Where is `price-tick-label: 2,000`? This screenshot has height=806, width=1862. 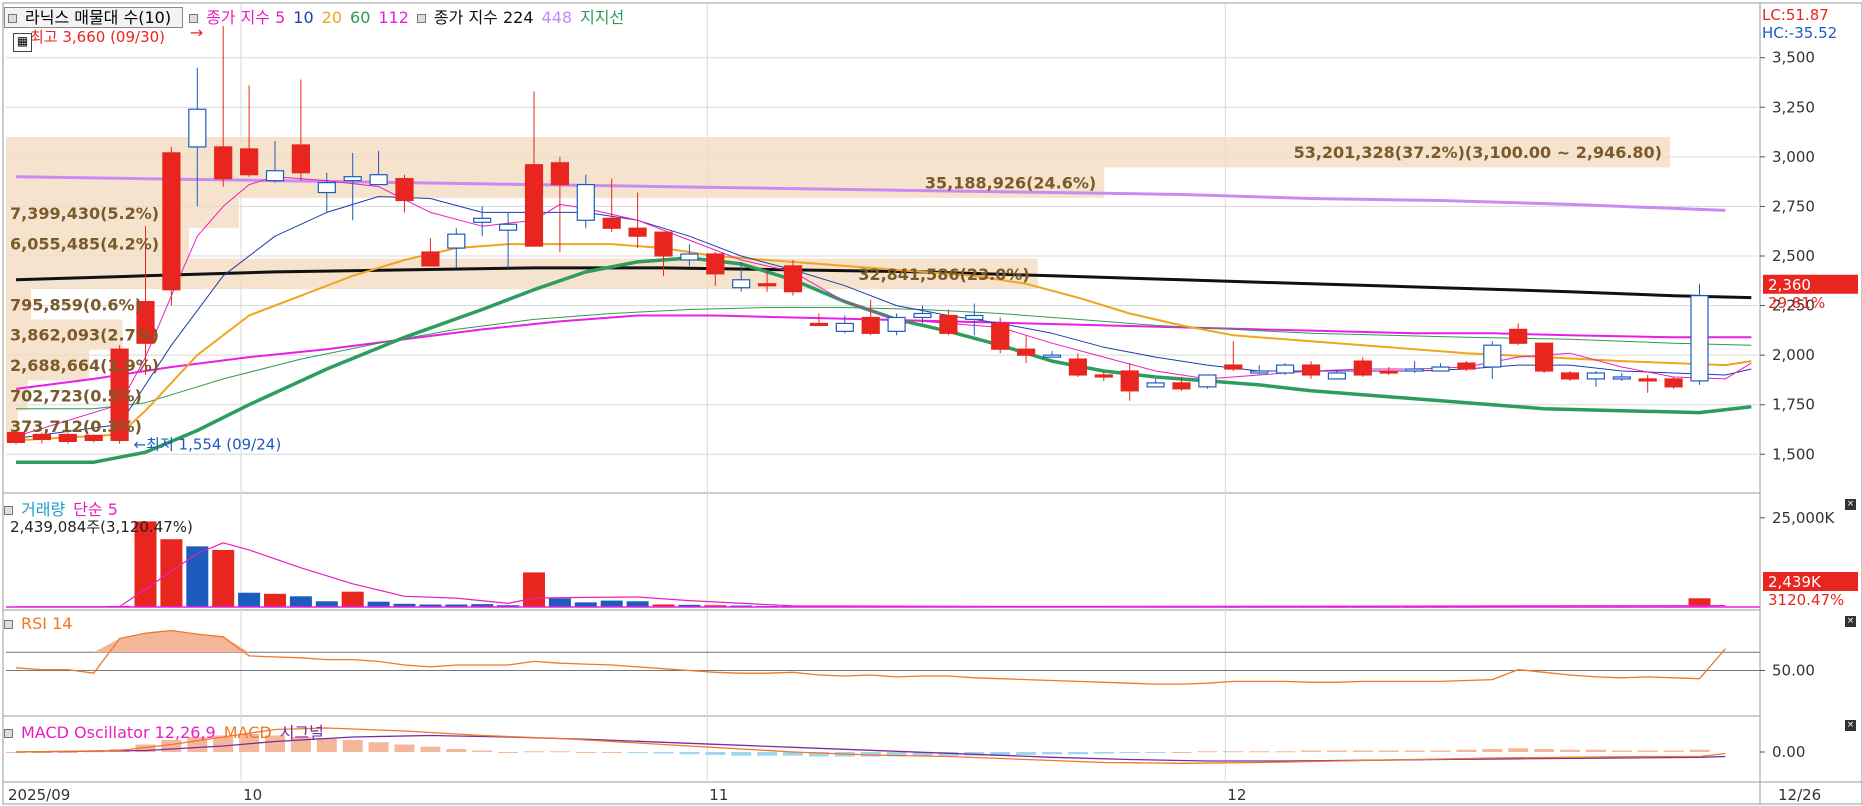 price-tick-label: 2,000 is located at coordinates (1793, 355).